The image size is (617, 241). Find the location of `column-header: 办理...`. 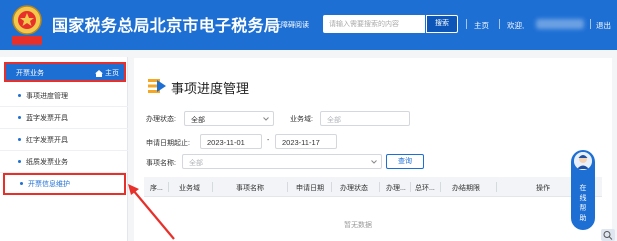

column-header: 办理... is located at coordinates (396, 188).